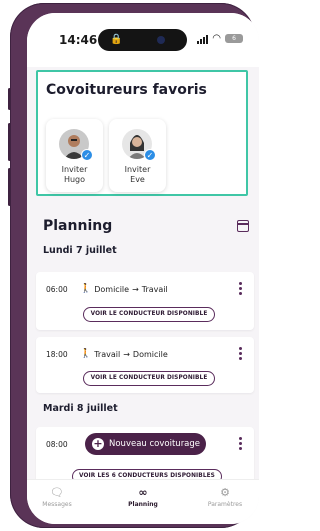 The height and width of the screenshot is (531, 320). Describe the element at coordinates (137, 179) in the screenshot. I see `favorite-name: Eve` at that location.